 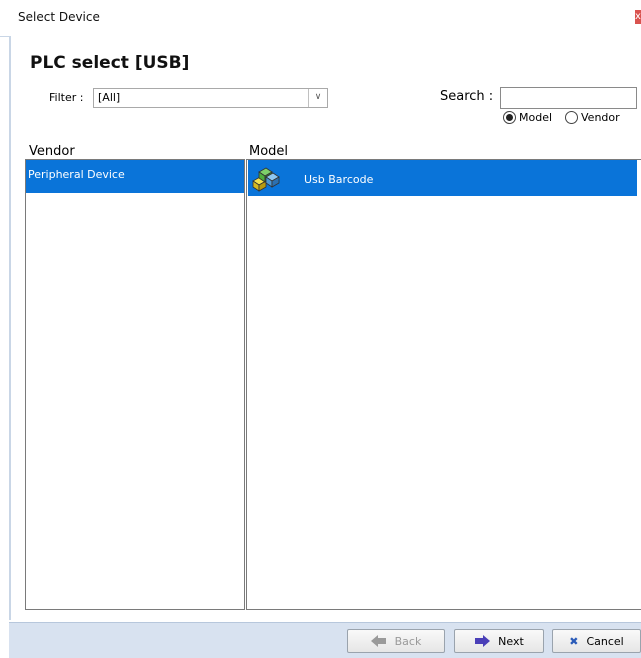 I want to click on cancel-button: ✖ Cancel, so click(x=596, y=641).